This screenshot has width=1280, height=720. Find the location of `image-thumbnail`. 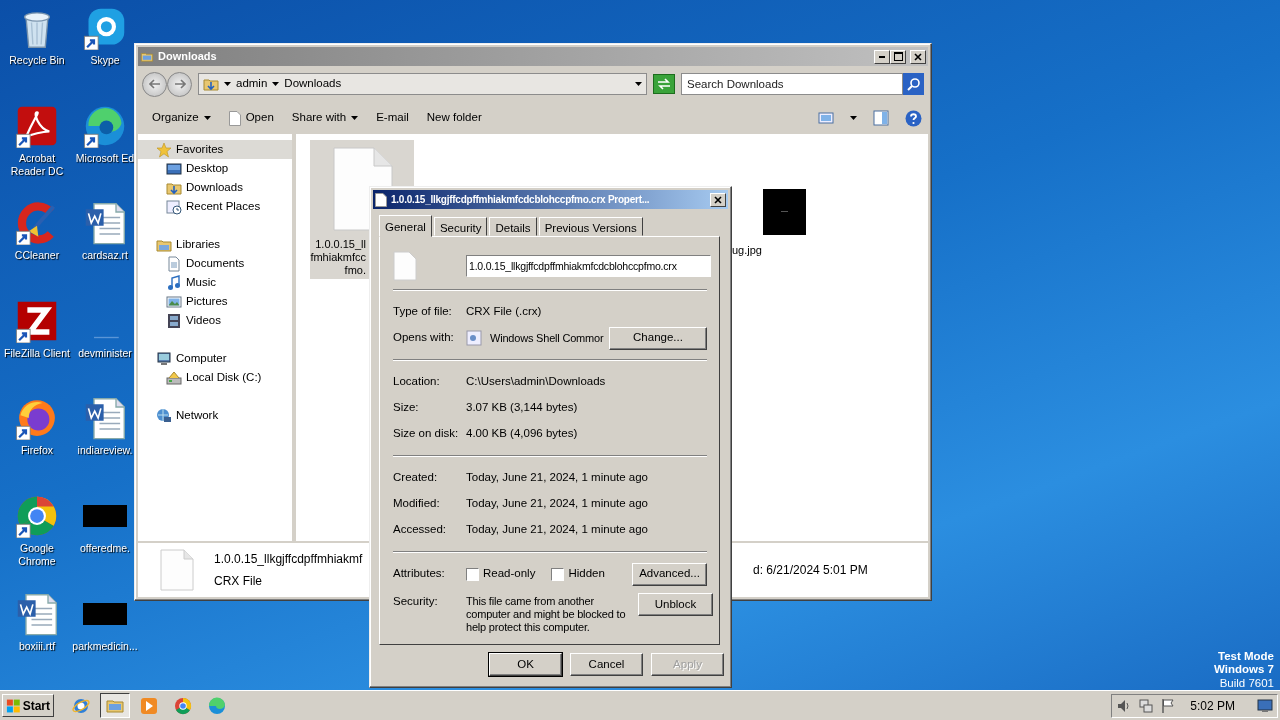

image-thumbnail is located at coordinates (784, 212).